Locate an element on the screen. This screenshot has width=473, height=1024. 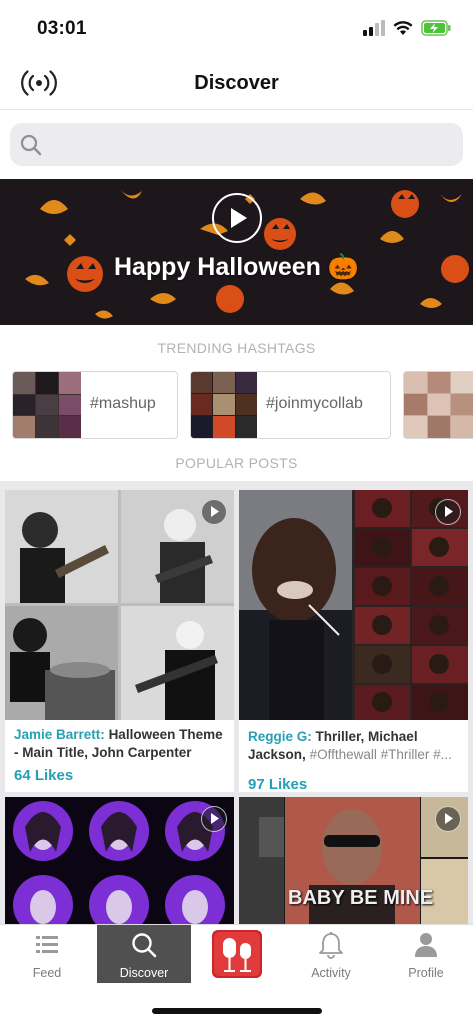
list-icon is located at coordinates (47, 944).